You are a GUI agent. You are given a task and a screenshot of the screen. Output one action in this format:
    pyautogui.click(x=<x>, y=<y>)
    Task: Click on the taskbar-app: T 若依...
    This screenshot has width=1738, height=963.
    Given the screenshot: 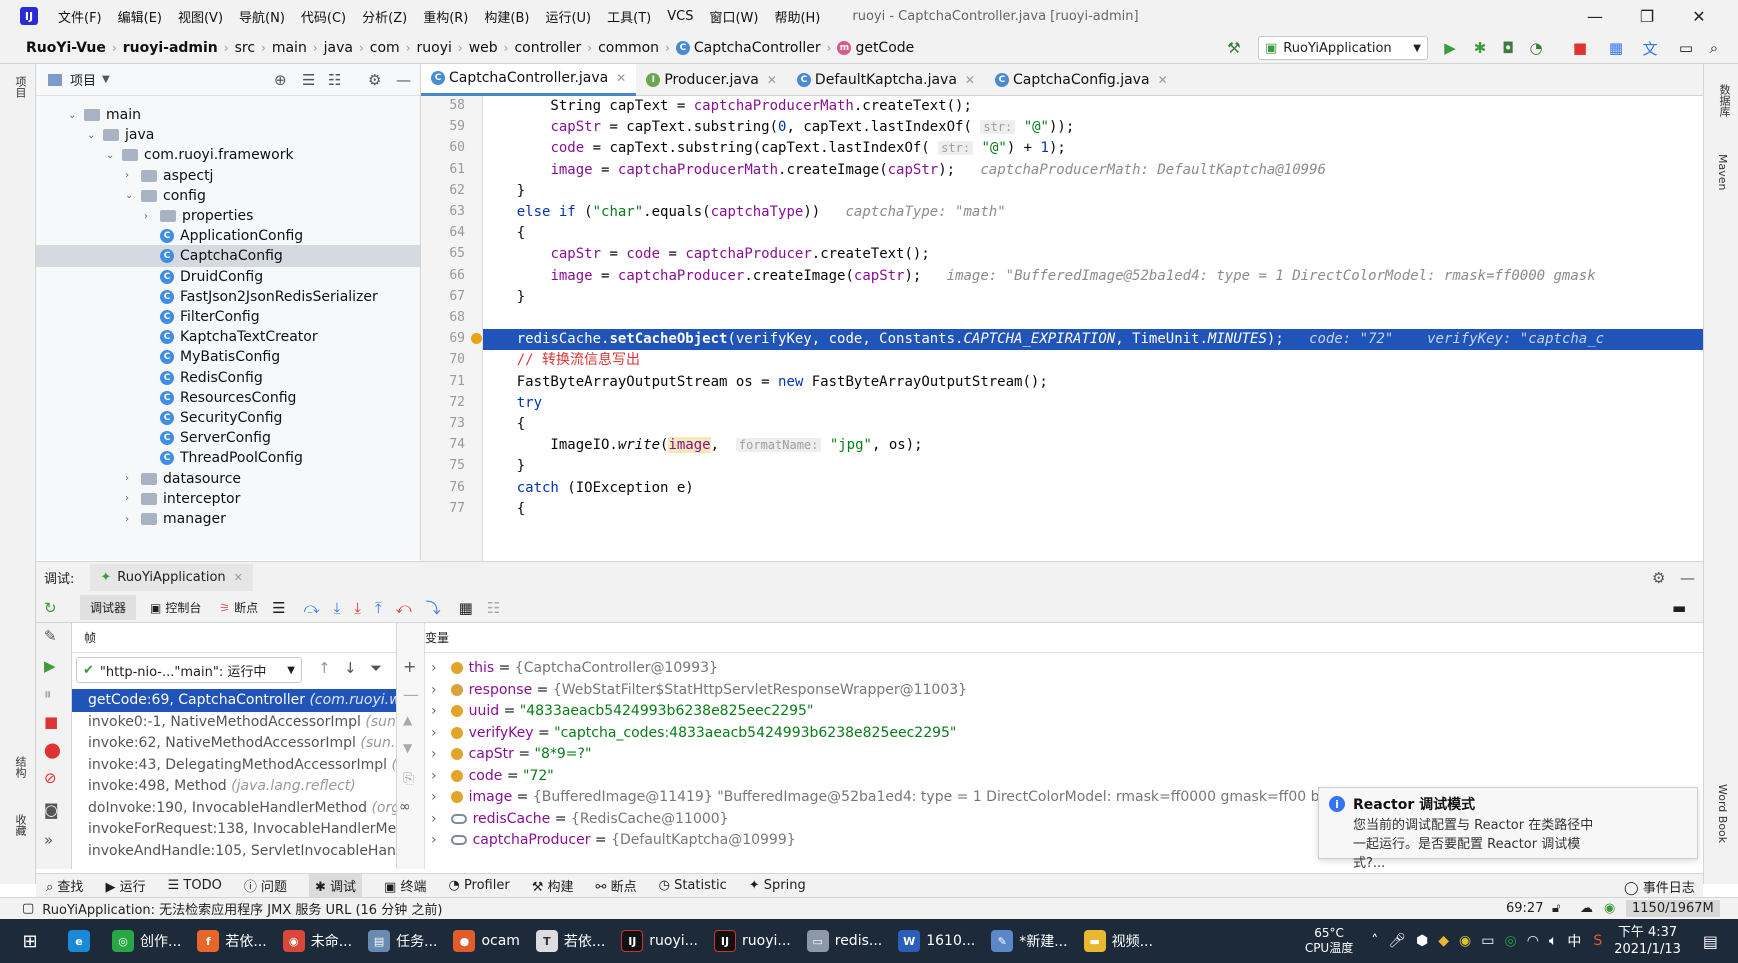 What is the action you would take?
    pyautogui.click(x=570, y=941)
    